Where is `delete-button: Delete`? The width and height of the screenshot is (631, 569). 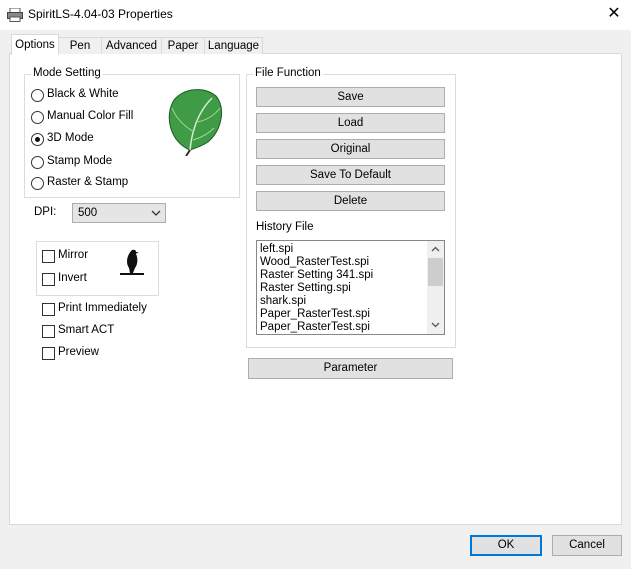
delete-button: Delete is located at coordinates (350, 201).